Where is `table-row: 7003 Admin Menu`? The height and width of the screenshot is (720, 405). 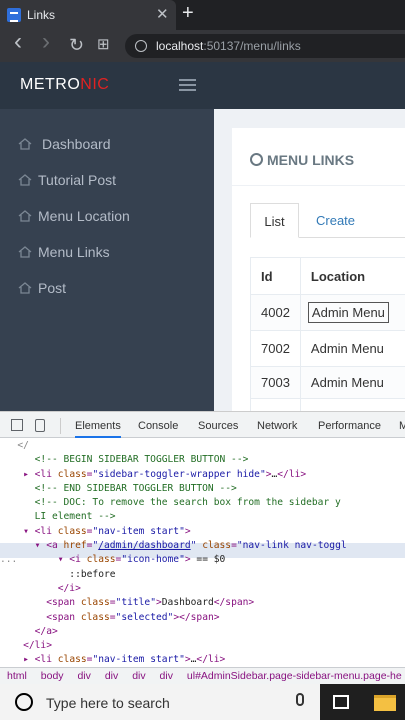
table-row: 7003 Admin Menu is located at coordinates (327, 382).